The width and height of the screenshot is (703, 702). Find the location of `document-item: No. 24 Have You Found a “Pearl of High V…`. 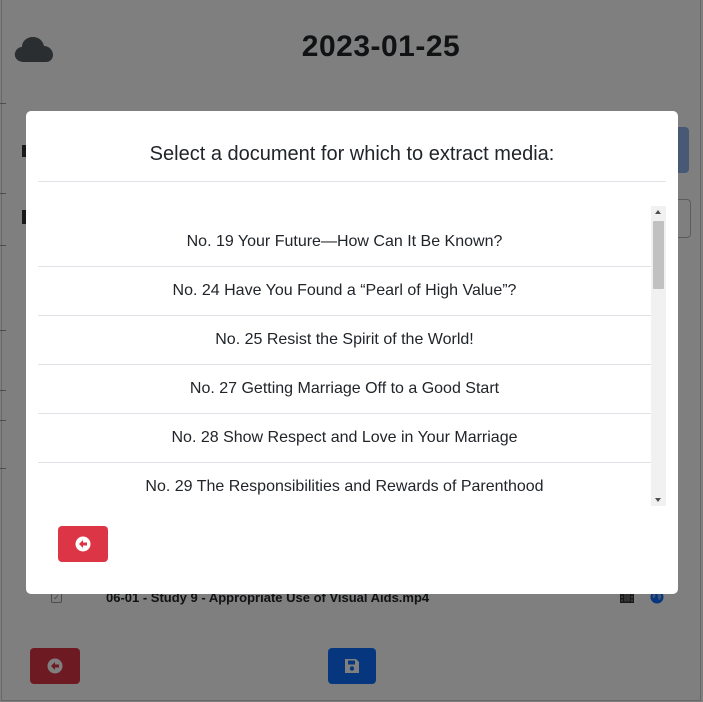

document-item: No. 24 Have You Found a “Pearl of High V… is located at coordinates (344, 291).